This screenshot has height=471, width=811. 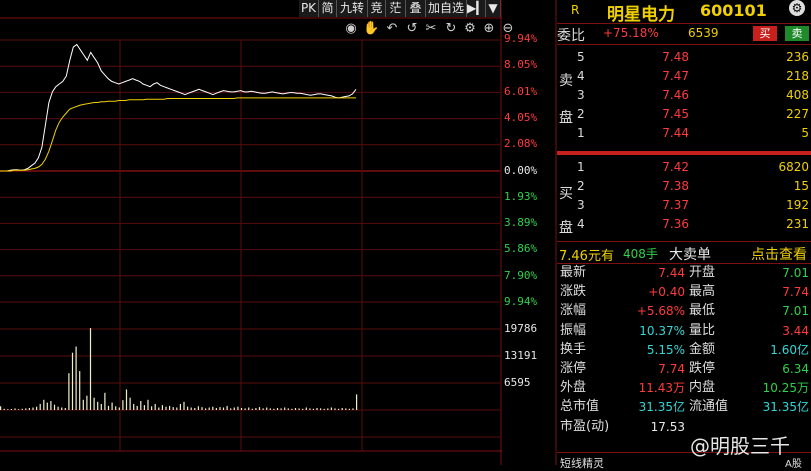 I want to click on gear-icon: ⚙, so click(x=797, y=8).